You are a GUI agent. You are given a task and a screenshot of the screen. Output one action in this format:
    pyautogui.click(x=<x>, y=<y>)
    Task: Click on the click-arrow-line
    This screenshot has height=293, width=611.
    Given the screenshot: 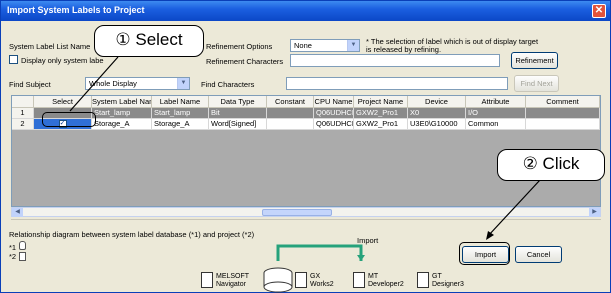 What is the action you would take?
    pyautogui.click(x=514, y=208)
    